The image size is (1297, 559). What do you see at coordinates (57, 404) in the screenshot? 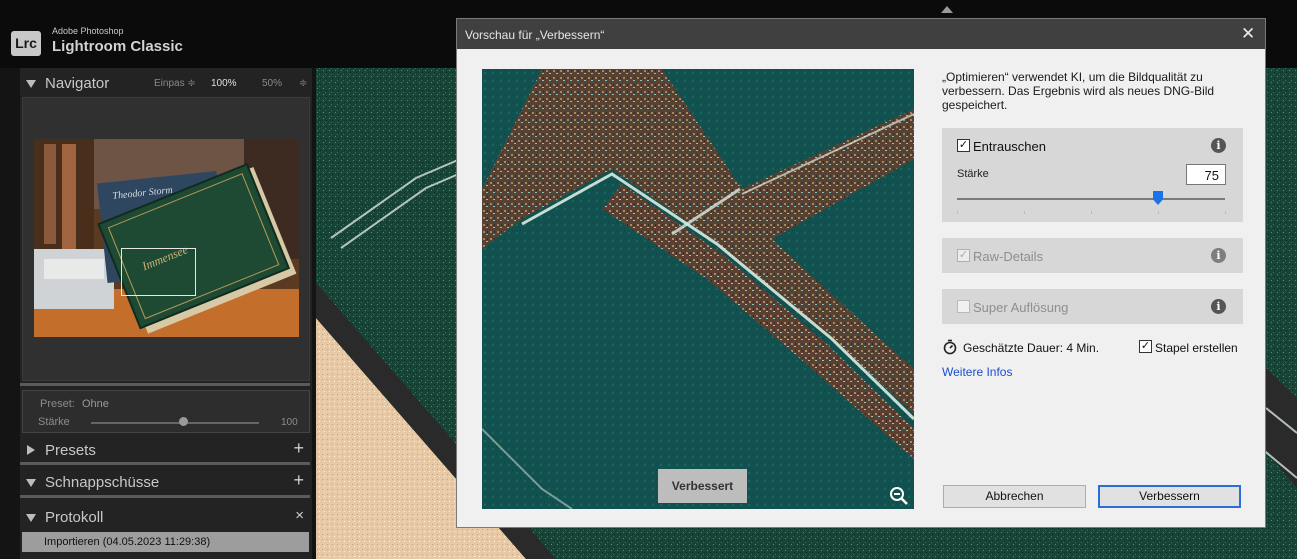
I see `preset-label: Preset:` at bounding box center [57, 404].